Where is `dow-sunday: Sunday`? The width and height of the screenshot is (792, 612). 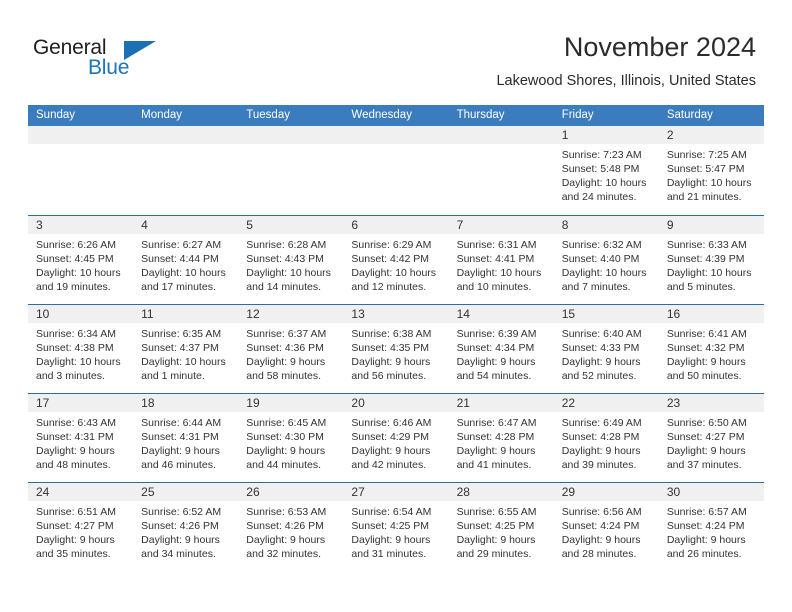 dow-sunday: Sunday is located at coordinates (56, 115).